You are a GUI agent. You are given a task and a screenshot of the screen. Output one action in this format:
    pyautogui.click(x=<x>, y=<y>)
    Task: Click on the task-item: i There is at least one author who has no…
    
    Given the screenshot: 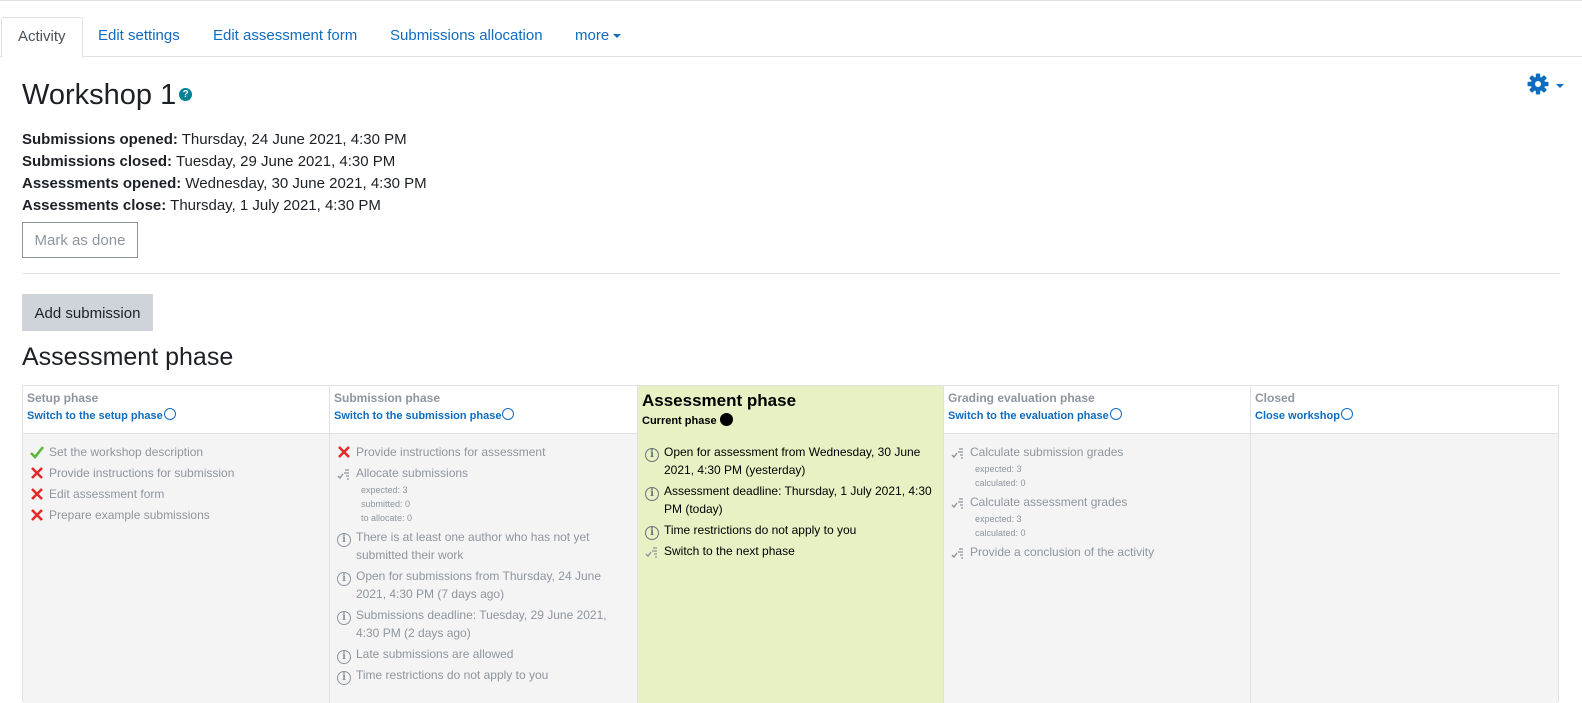 What is the action you would take?
    pyautogui.click(x=483, y=546)
    